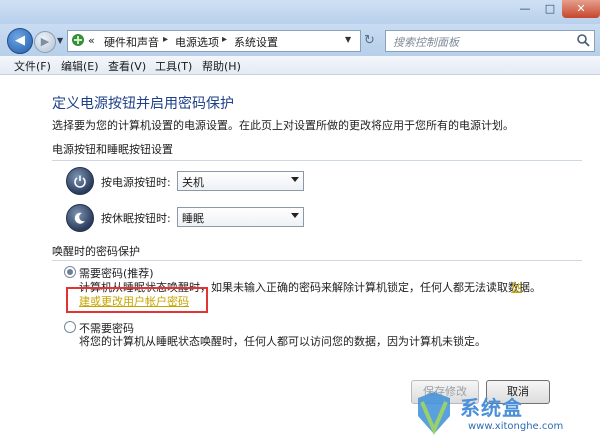 The height and width of the screenshot is (445, 600). I want to click on breadcrumb-system-settings: 系统设置, so click(256, 42).